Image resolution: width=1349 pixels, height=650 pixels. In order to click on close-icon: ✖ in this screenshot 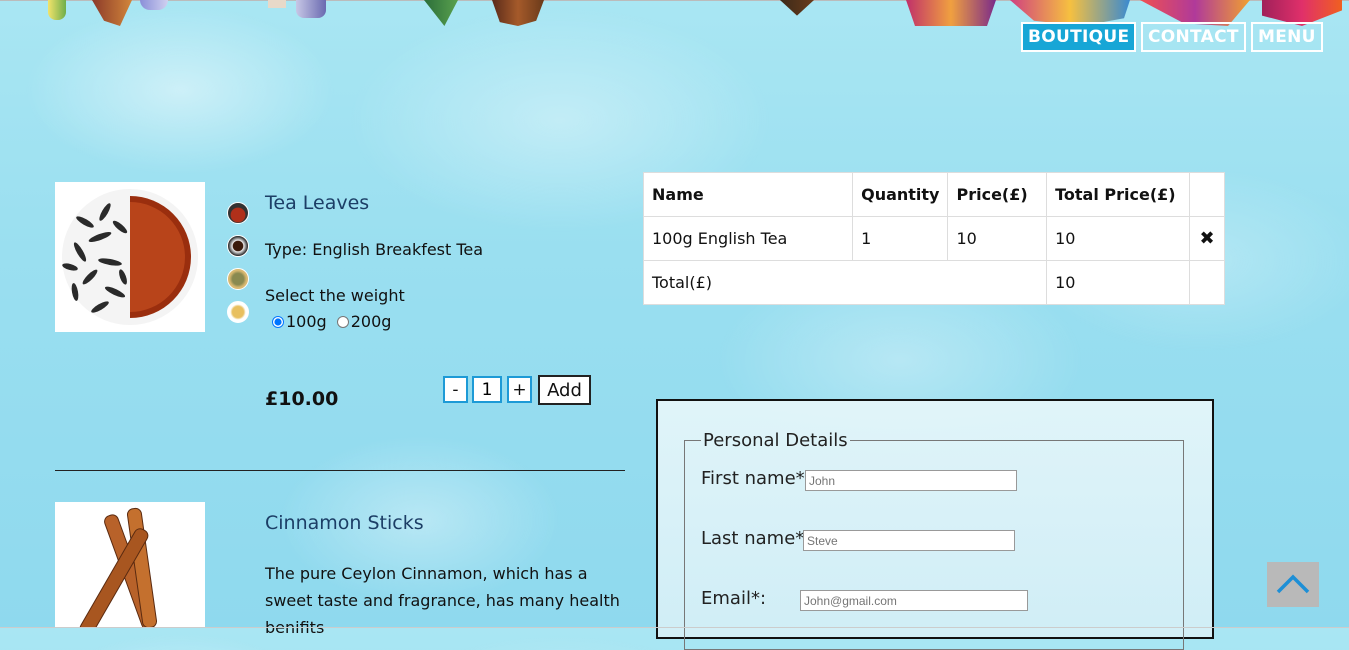, I will do `click(1207, 238)`.